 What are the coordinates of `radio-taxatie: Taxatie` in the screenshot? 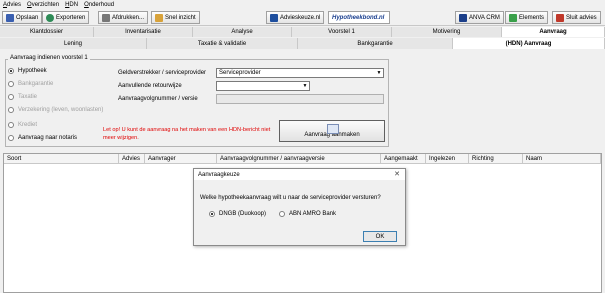 It's located at (22, 97).